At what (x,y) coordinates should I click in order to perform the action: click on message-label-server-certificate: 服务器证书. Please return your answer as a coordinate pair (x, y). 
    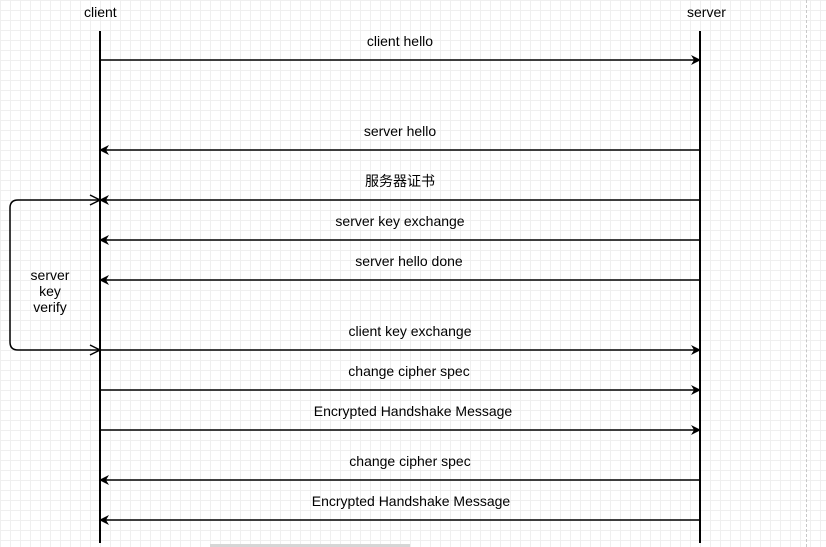
    Looking at the image, I should click on (400, 181).